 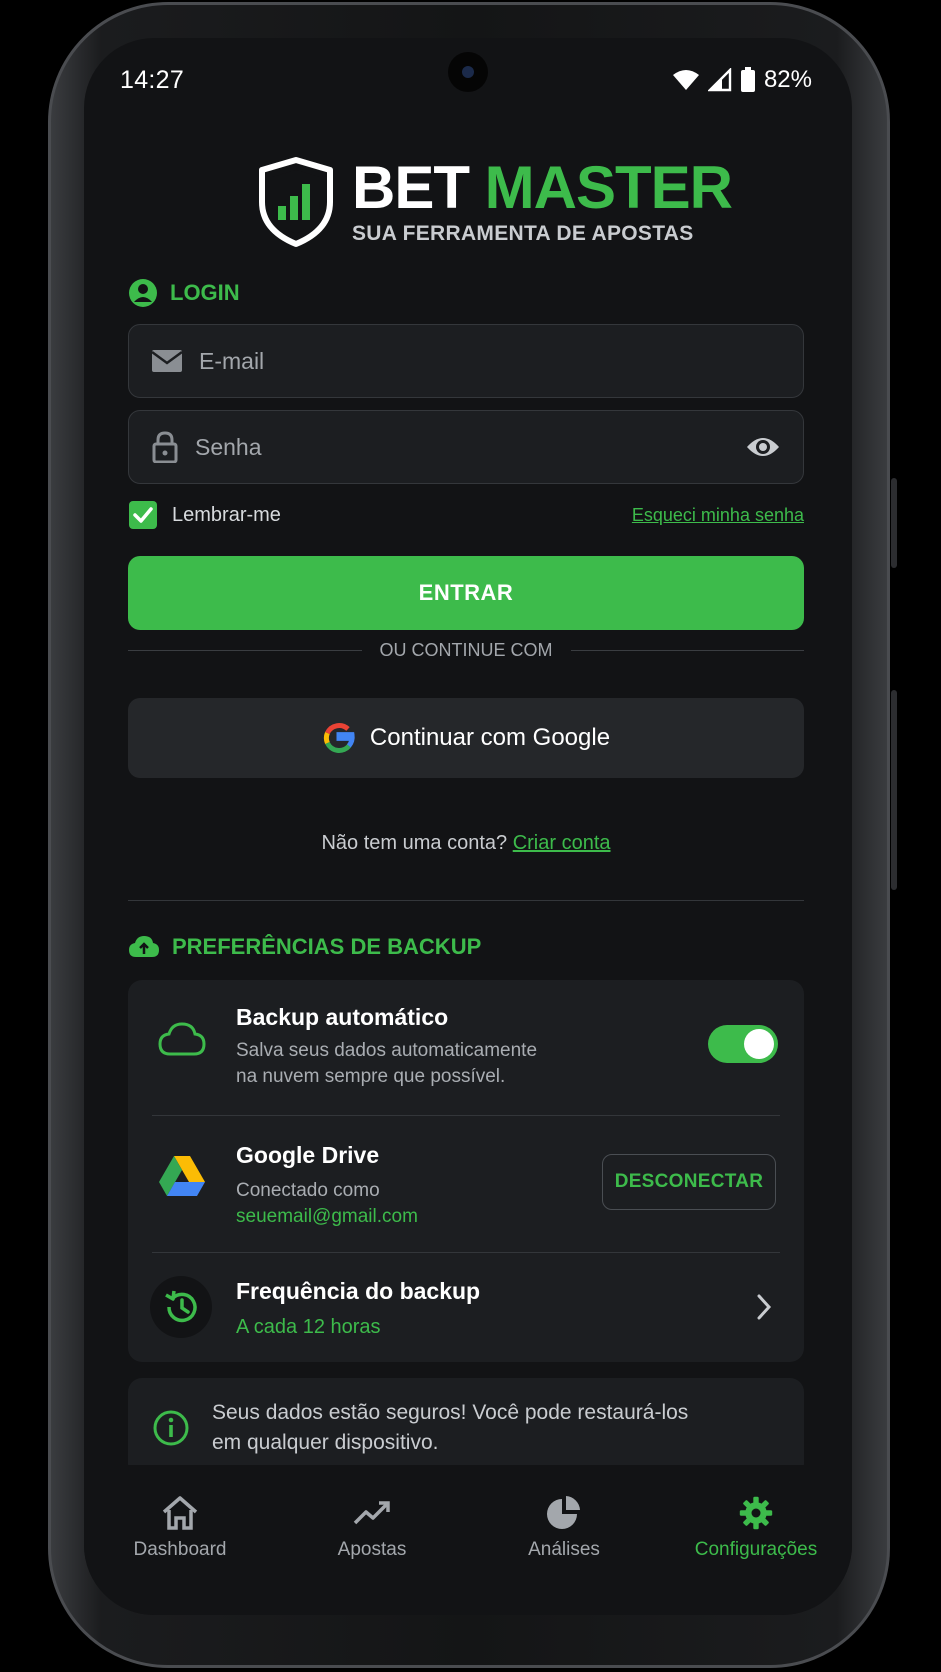 What do you see at coordinates (685, 80) in the screenshot?
I see `wifi-icon` at bounding box center [685, 80].